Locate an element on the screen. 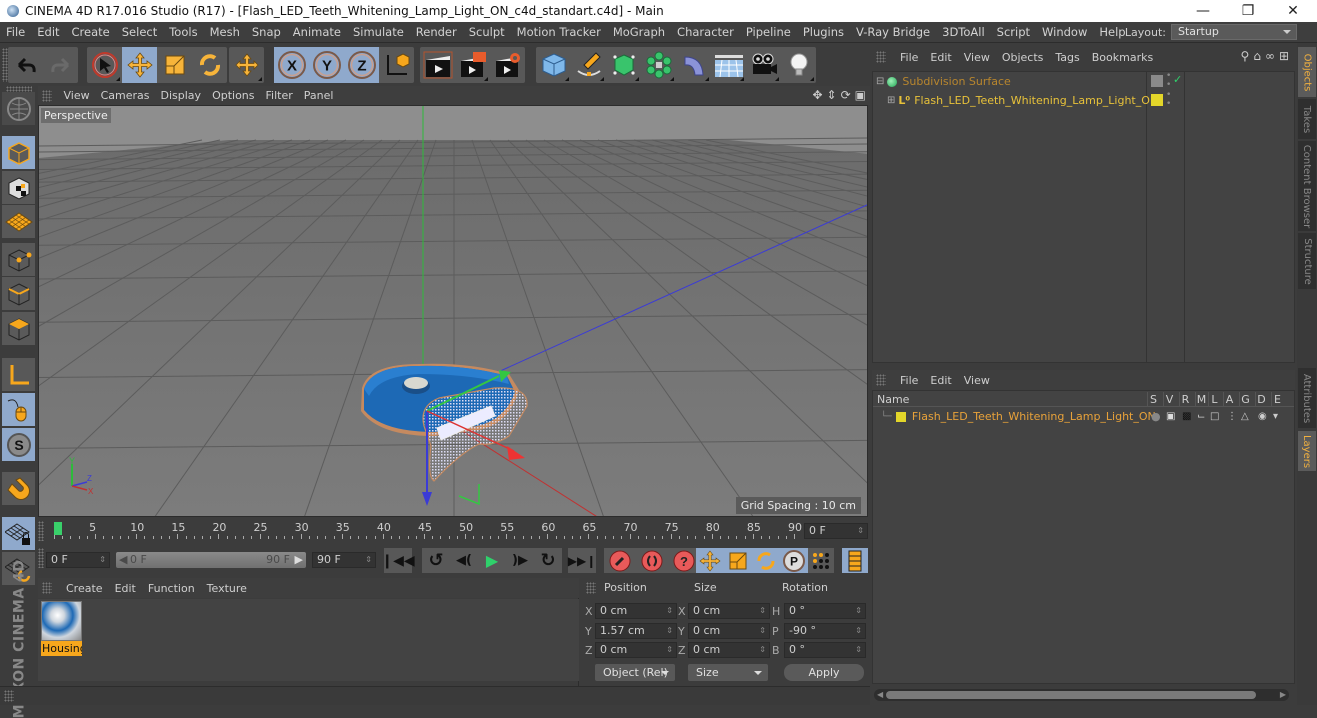 The height and width of the screenshot is (718, 1317). rotation-p-field: -90 ° ⇕ is located at coordinates (825, 631).